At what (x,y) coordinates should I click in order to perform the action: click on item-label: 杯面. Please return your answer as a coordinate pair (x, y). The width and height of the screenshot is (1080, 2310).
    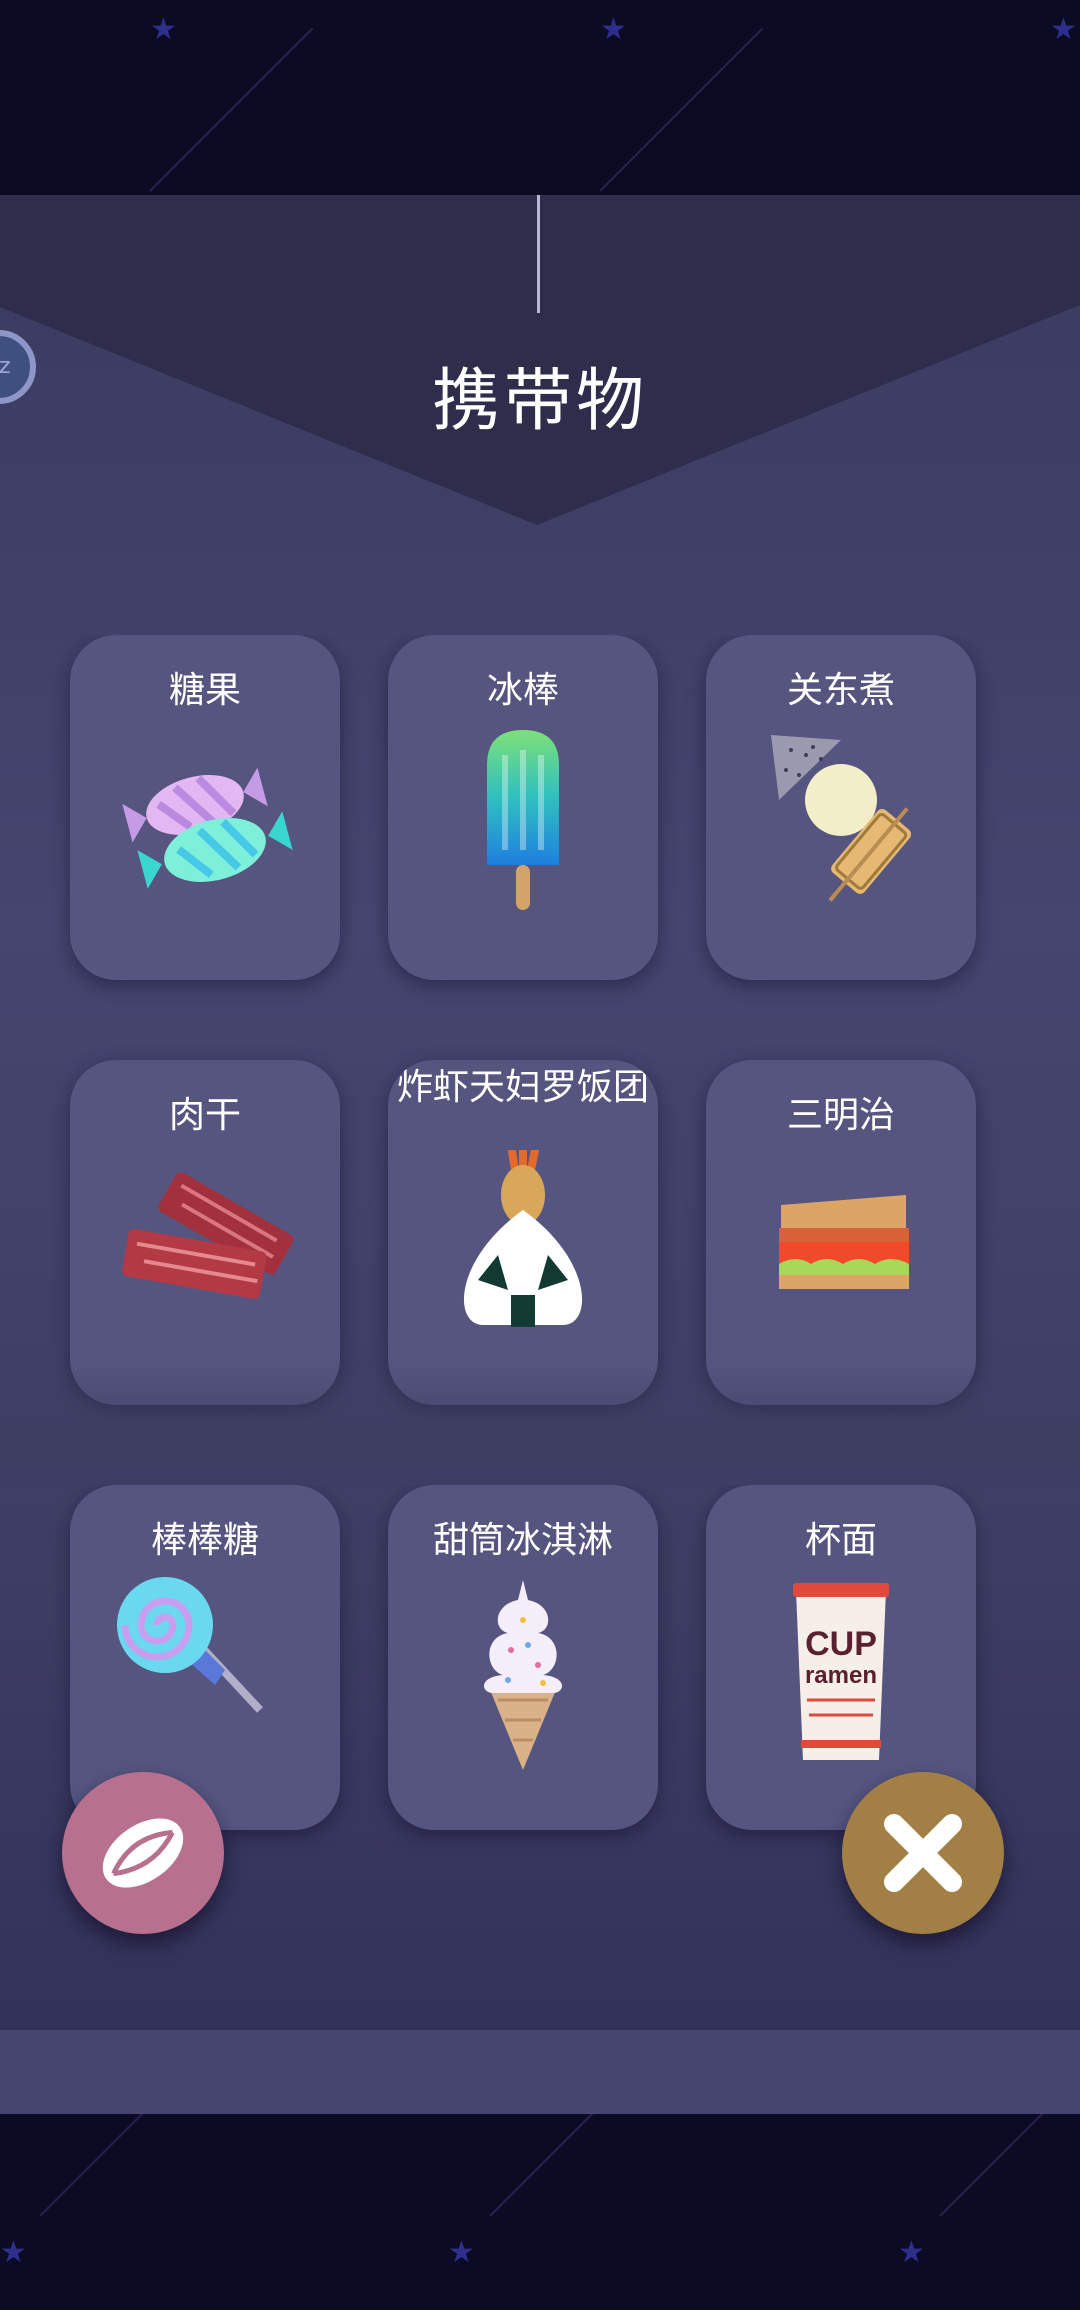
    Looking at the image, I should click on (840, 1540).